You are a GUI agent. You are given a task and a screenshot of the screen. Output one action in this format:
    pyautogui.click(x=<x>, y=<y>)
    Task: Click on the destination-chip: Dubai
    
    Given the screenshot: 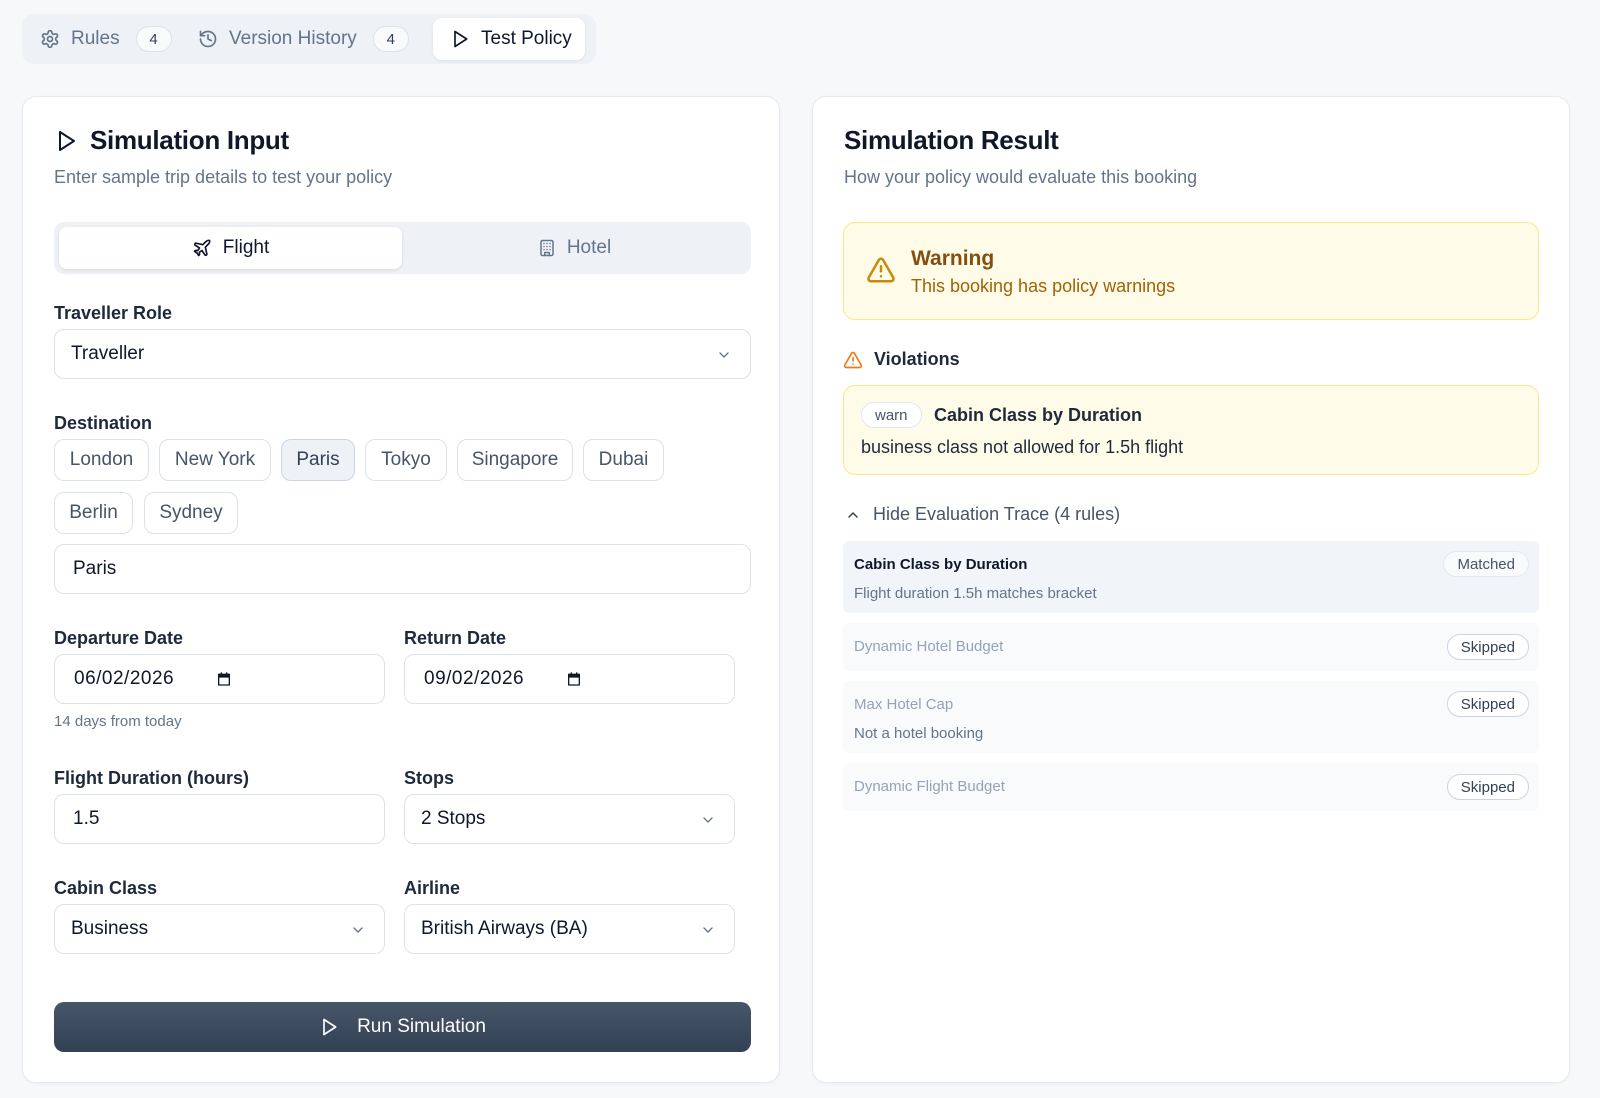 What is the action you would take?
    pyautogui.click(x=623, y=460)
    